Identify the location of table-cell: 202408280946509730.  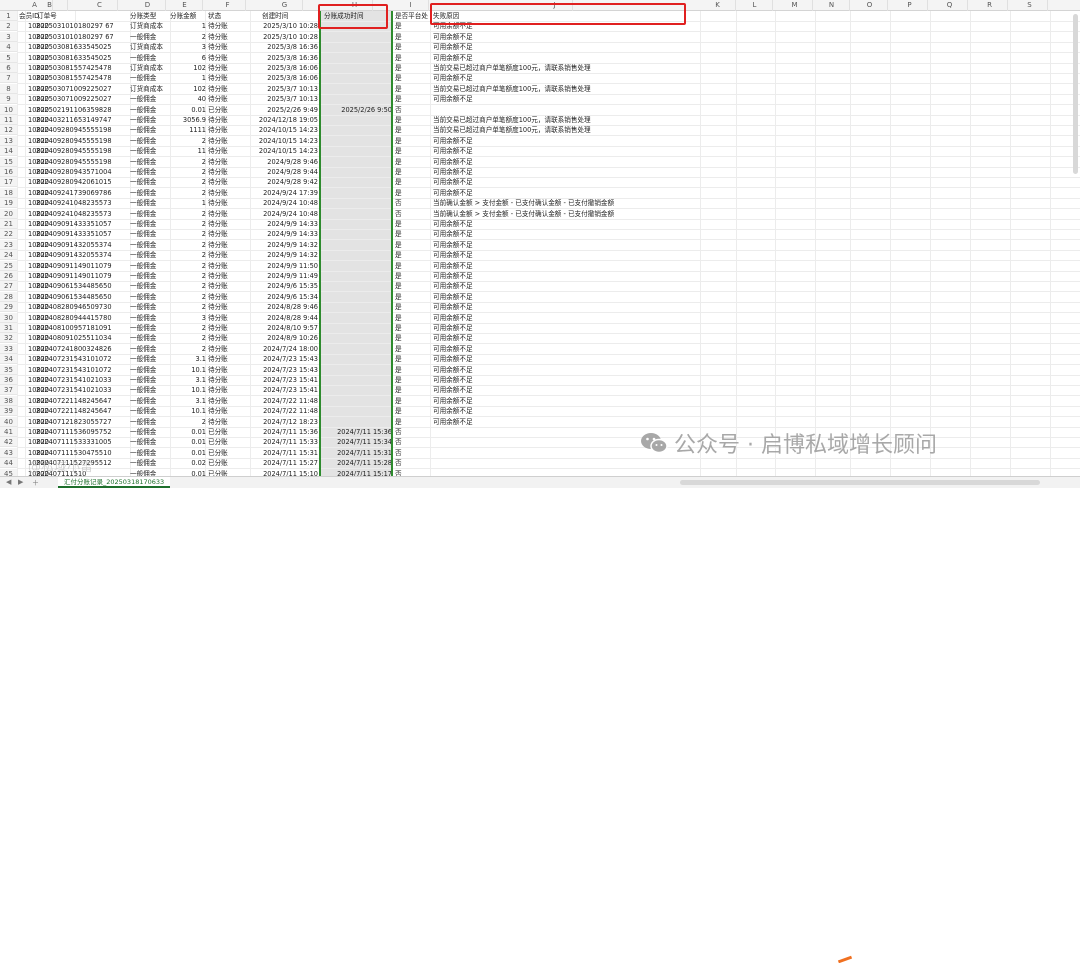
(86, 307).